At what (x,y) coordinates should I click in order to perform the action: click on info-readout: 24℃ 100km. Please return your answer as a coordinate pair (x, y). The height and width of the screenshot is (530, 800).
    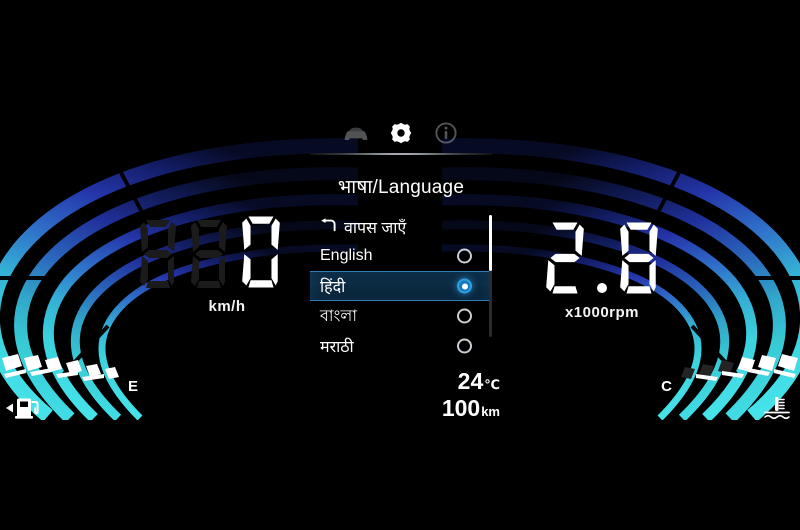
    Looking at the image, I should click on (435, 395).